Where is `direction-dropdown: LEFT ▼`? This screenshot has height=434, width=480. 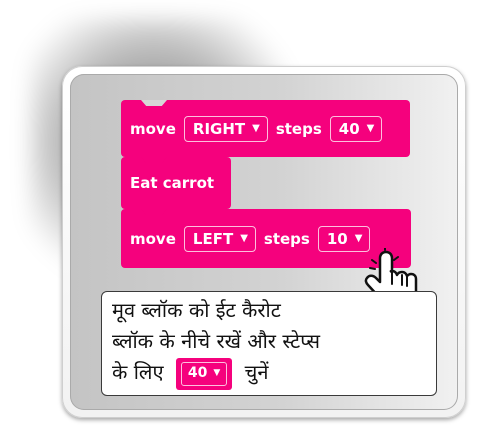
direction-dropdown: LEFT ▼ is located at coordinates (219, 238).